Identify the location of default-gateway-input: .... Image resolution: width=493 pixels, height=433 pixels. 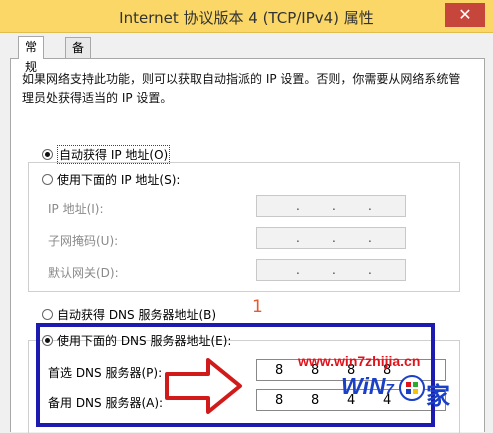
(331, 270).